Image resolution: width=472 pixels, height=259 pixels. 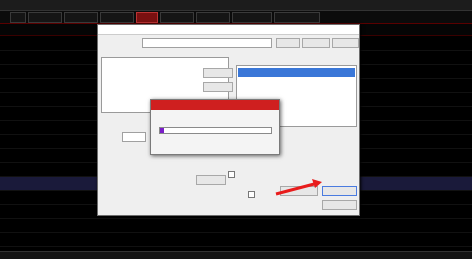 I want to click on cell-c13, so click(x=287, y=240).